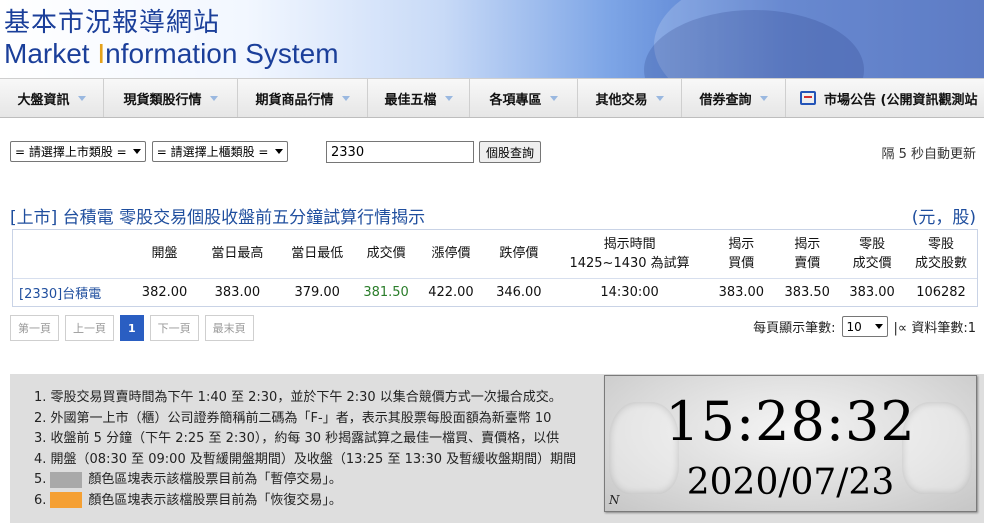 Image resolution: width=984 pixels, height=523 pixels. Describe the element at coordinates (741, 254) in the screenshot. I see `column-header: 揭示 買價` at that location.